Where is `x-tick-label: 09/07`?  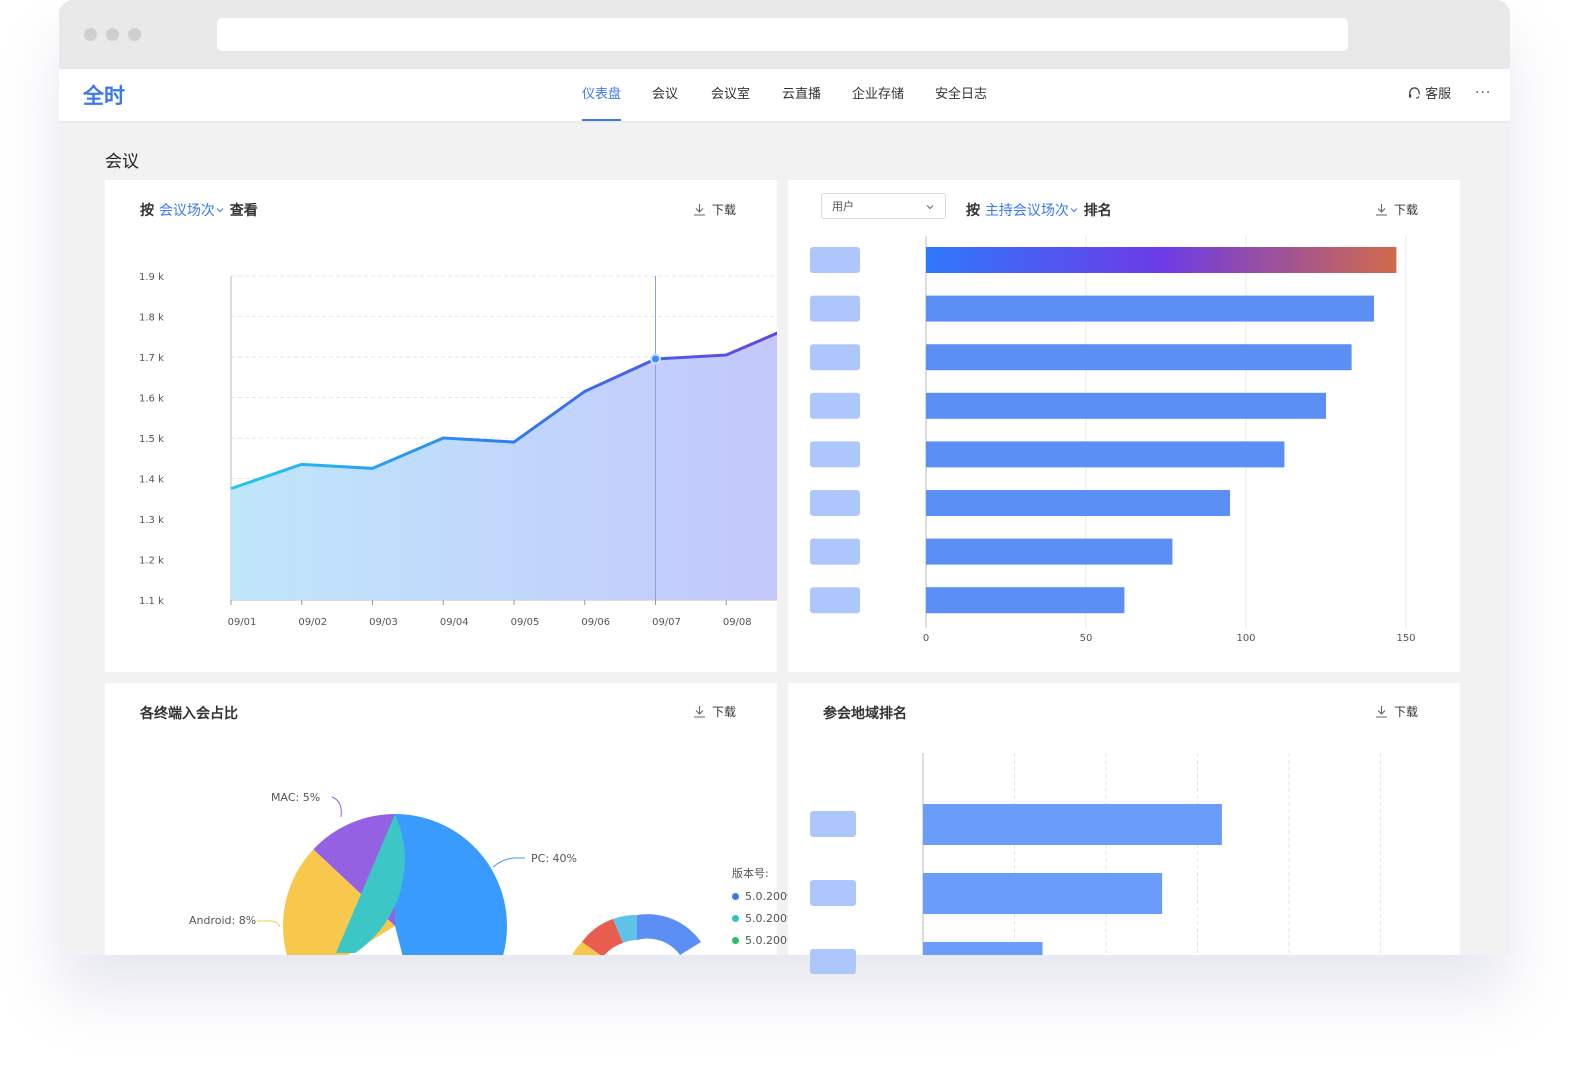
x-tick-label: 09/07 is located at coordinates (666, 622).